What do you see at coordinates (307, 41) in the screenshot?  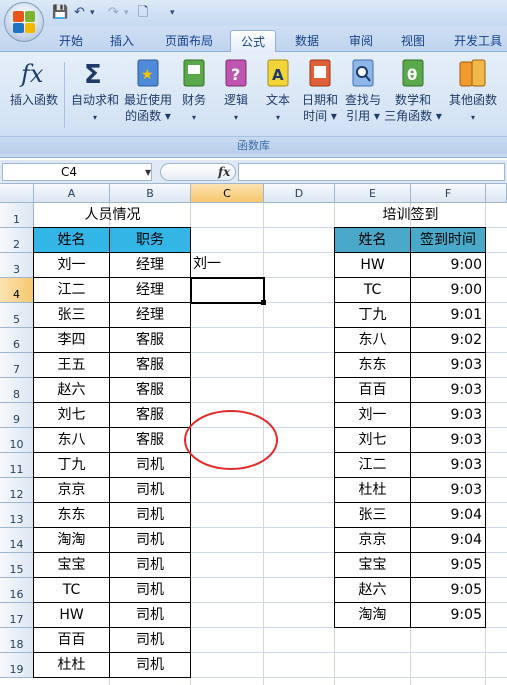 I see `tab-data: 数据` at bounding box center [307, 41].